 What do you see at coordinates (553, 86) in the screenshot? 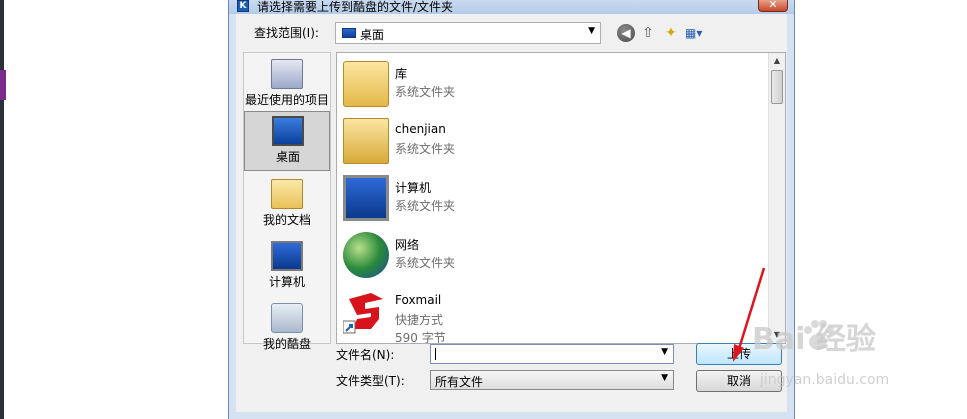
I see `list-item: 库 系统文件夹` at bounding box center [553, 86].